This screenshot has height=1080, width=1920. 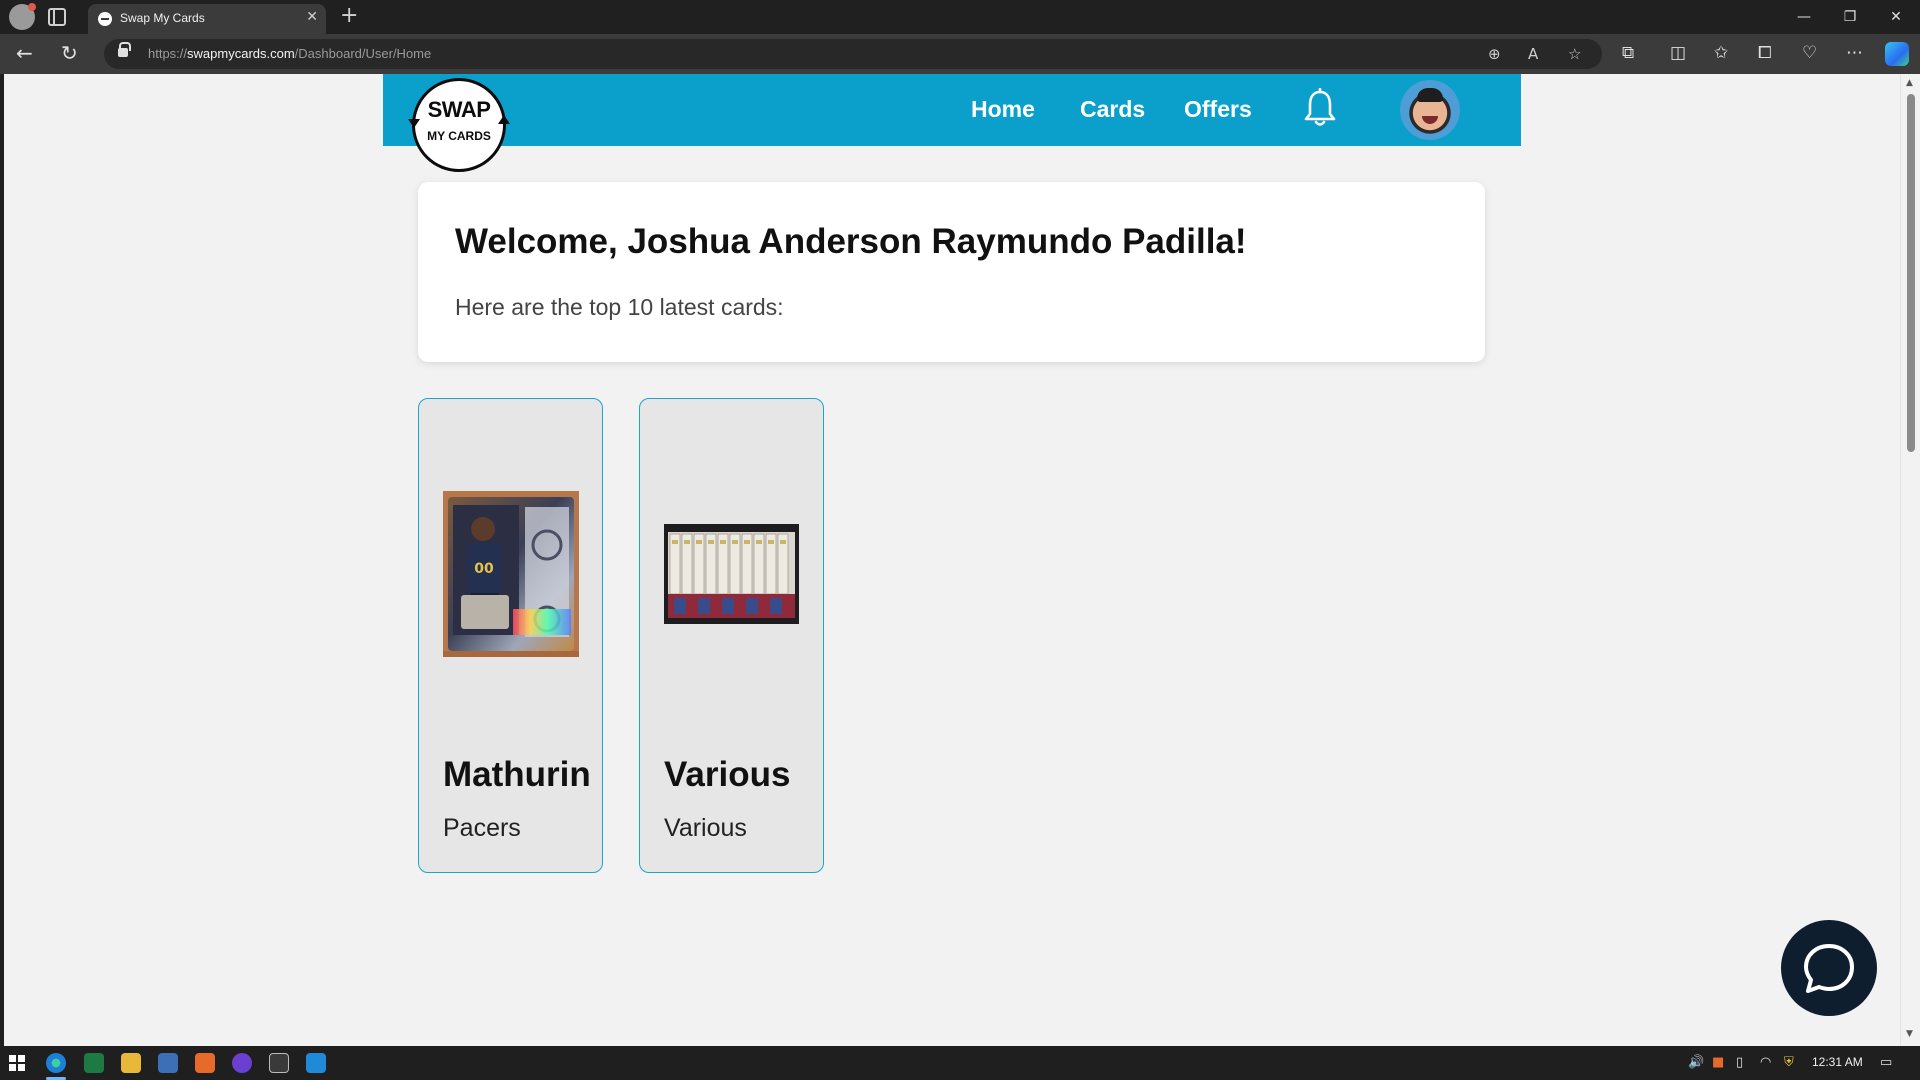 What do you see at coordinates (1678, 53) in the screenshot?
I see `split-screen-icon: ◫` at bounding box center [1678, 53].